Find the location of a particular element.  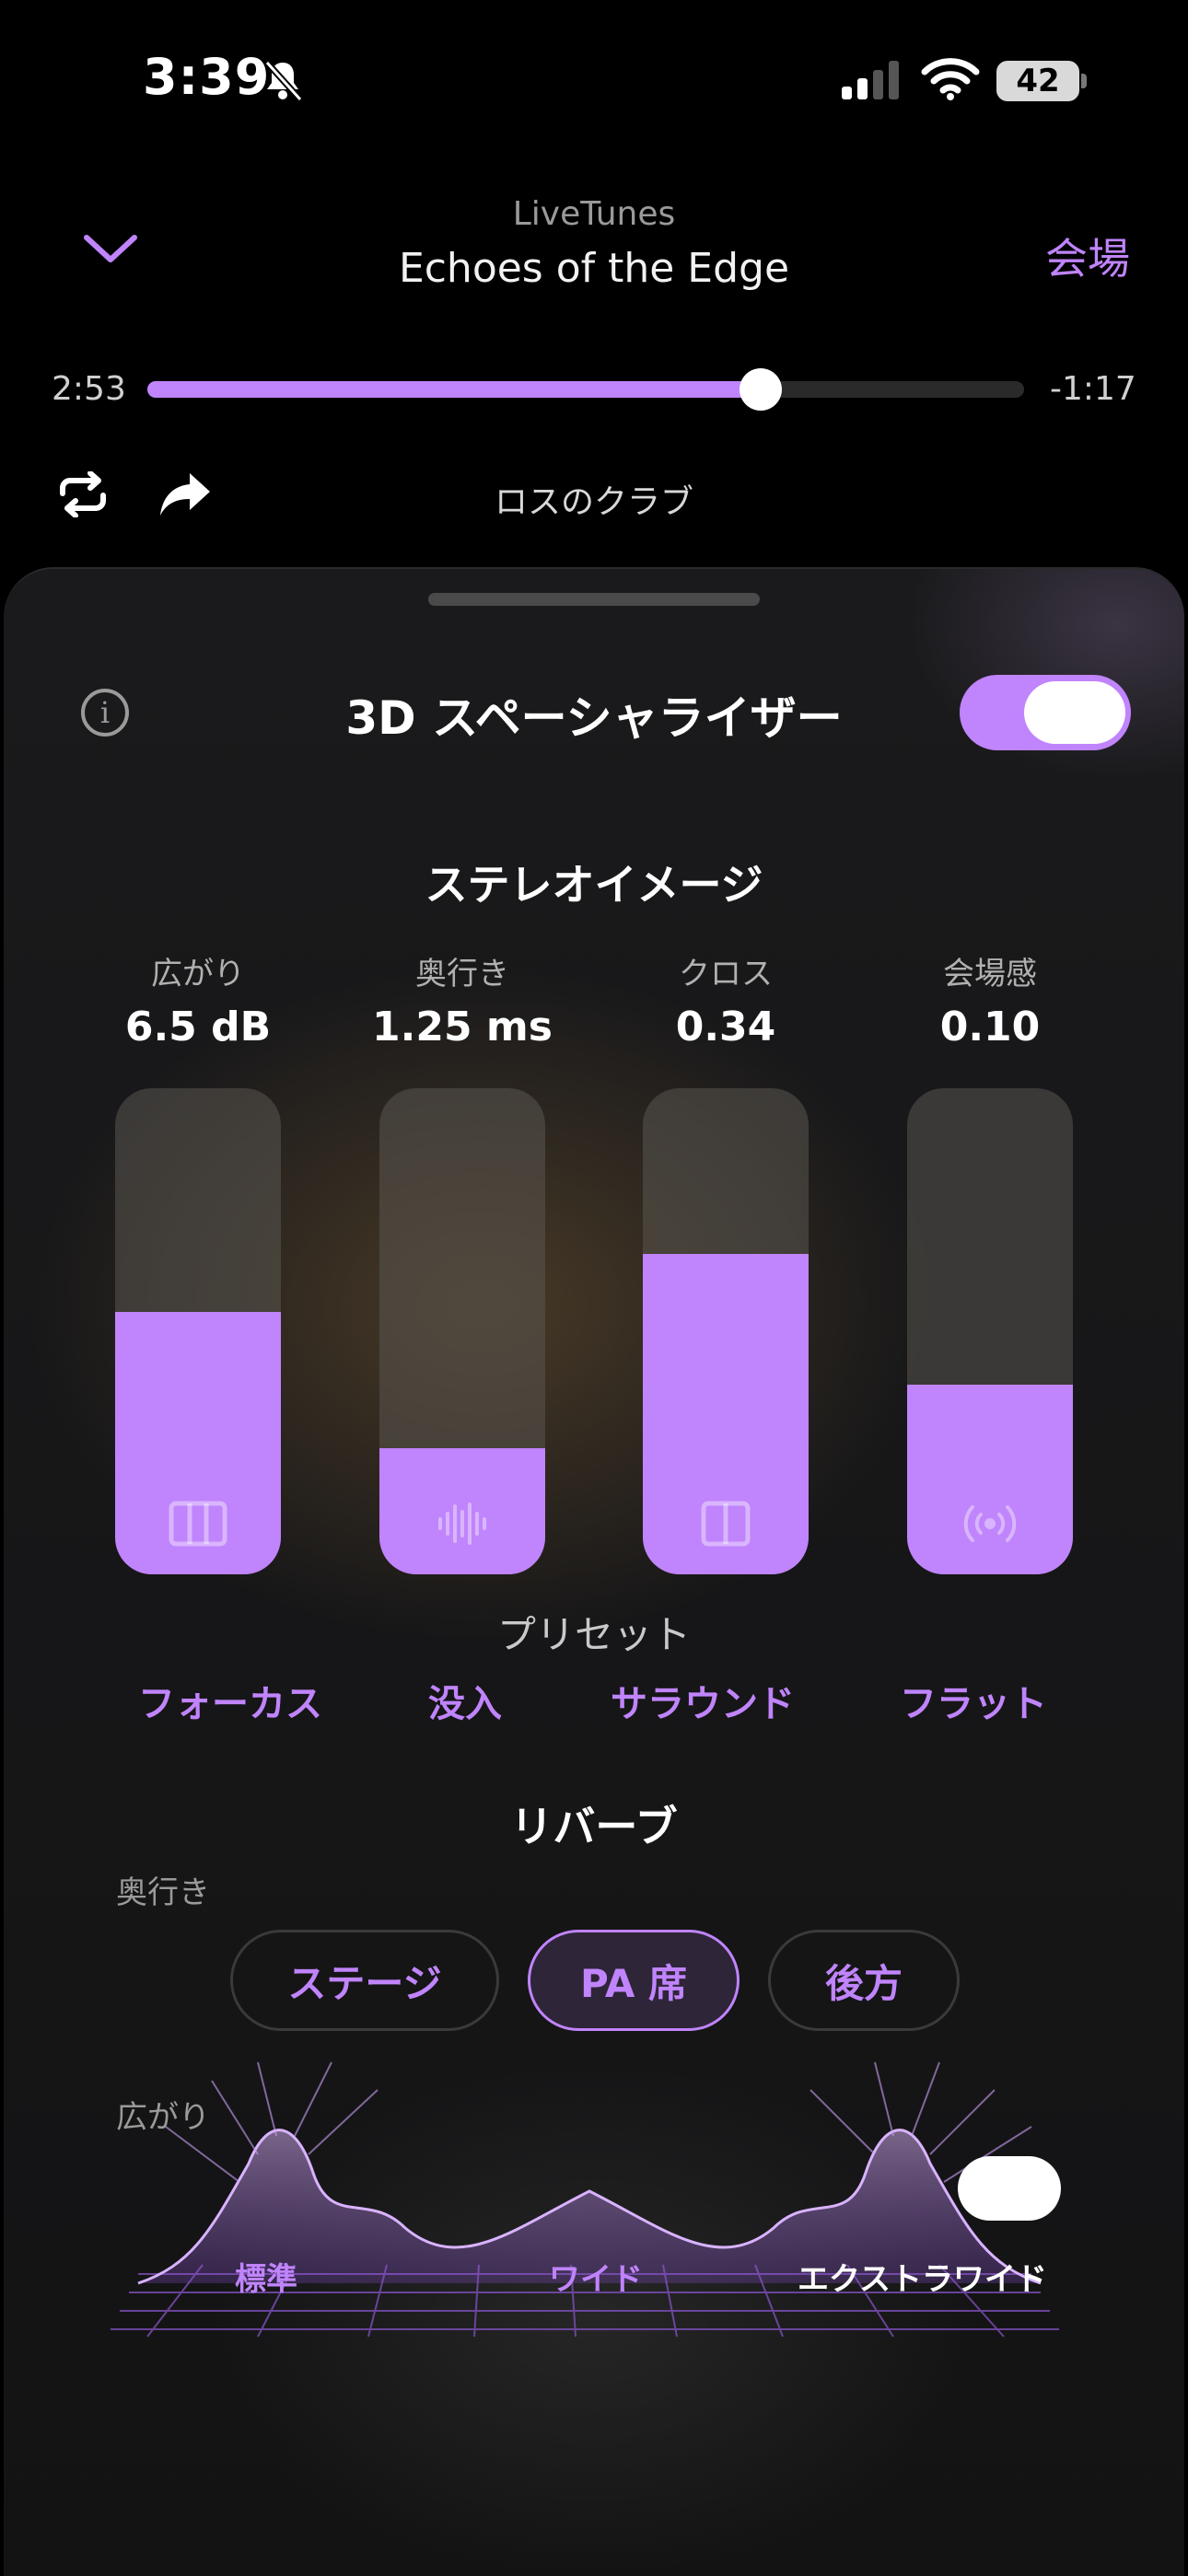

slider-cross is located at coordinates (726, 1331).